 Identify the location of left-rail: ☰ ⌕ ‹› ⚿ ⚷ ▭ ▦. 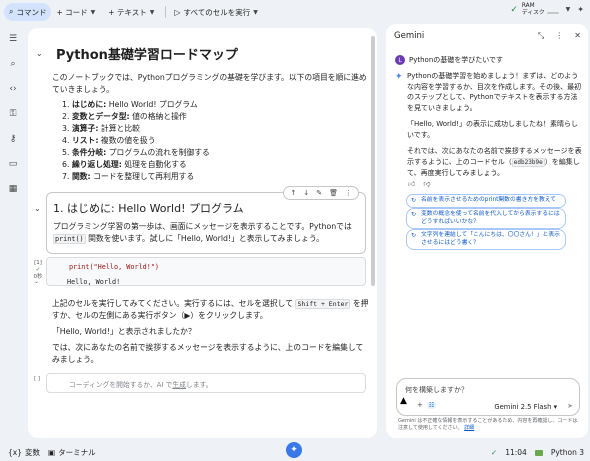
(13, 230).